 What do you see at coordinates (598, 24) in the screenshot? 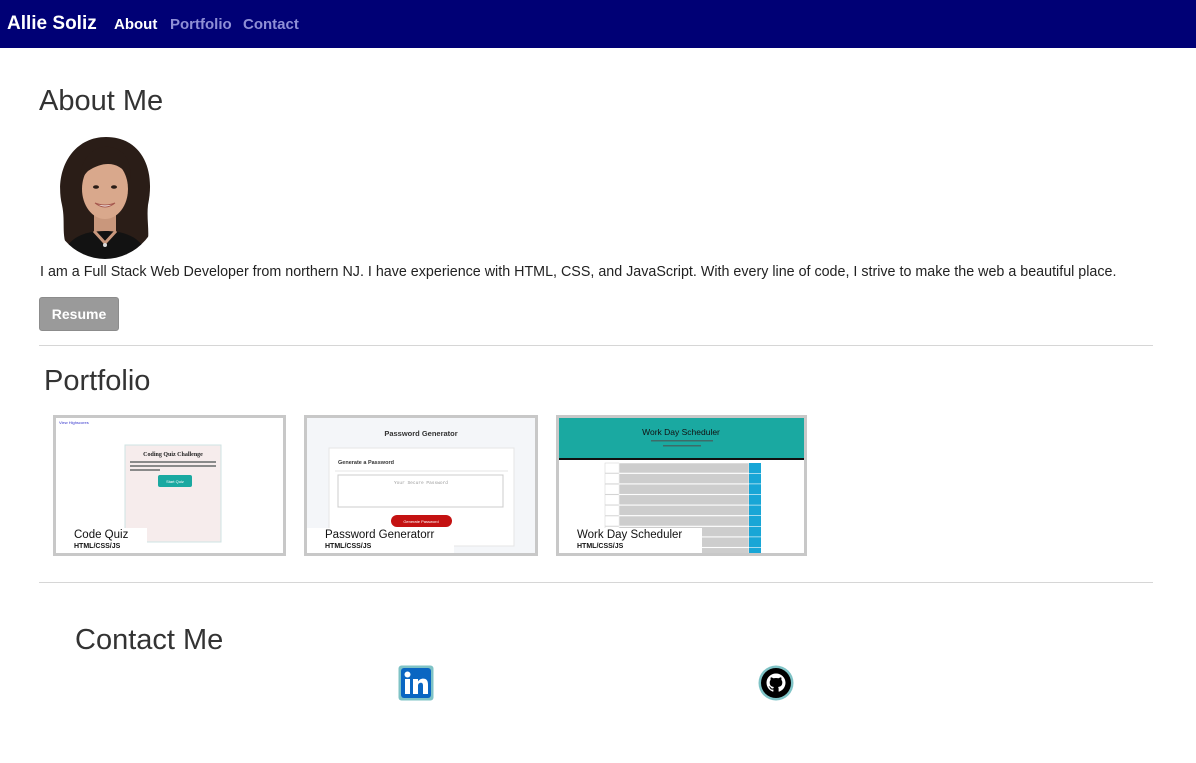
I see `navbar: Allie Soliz About Portfolio Contact` at bounding box center [598, 24].